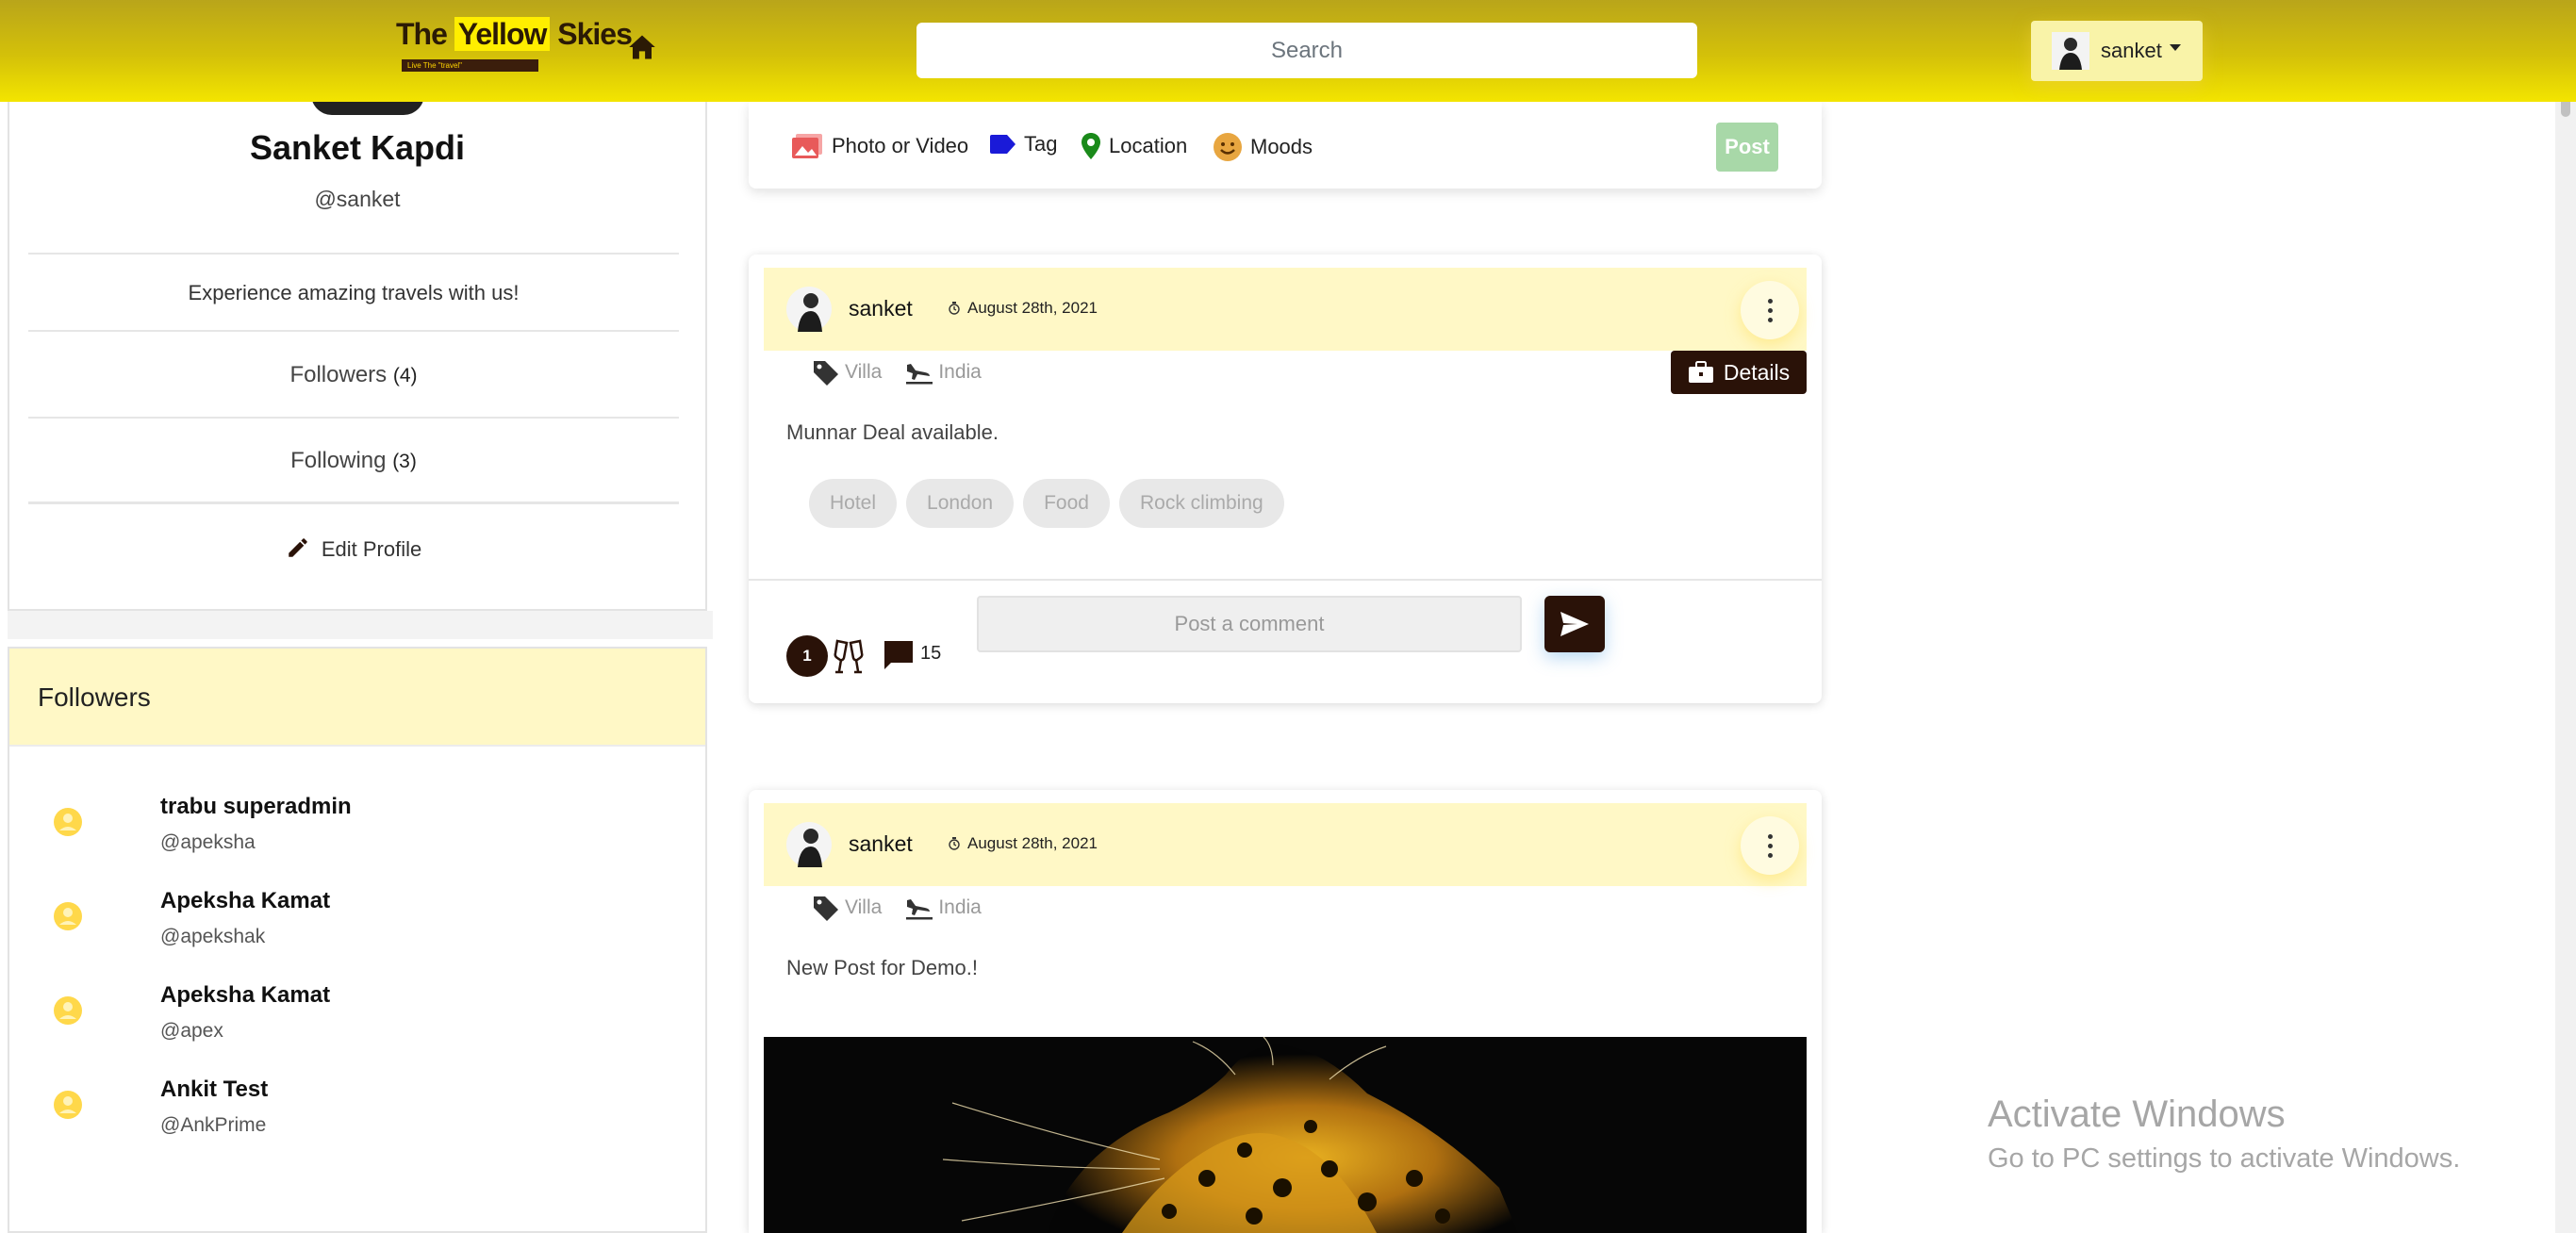 The height and width of the screenshot is (1233, 2576). I want to click on user-menu-dropdown: sanket, so click(2117, 51).